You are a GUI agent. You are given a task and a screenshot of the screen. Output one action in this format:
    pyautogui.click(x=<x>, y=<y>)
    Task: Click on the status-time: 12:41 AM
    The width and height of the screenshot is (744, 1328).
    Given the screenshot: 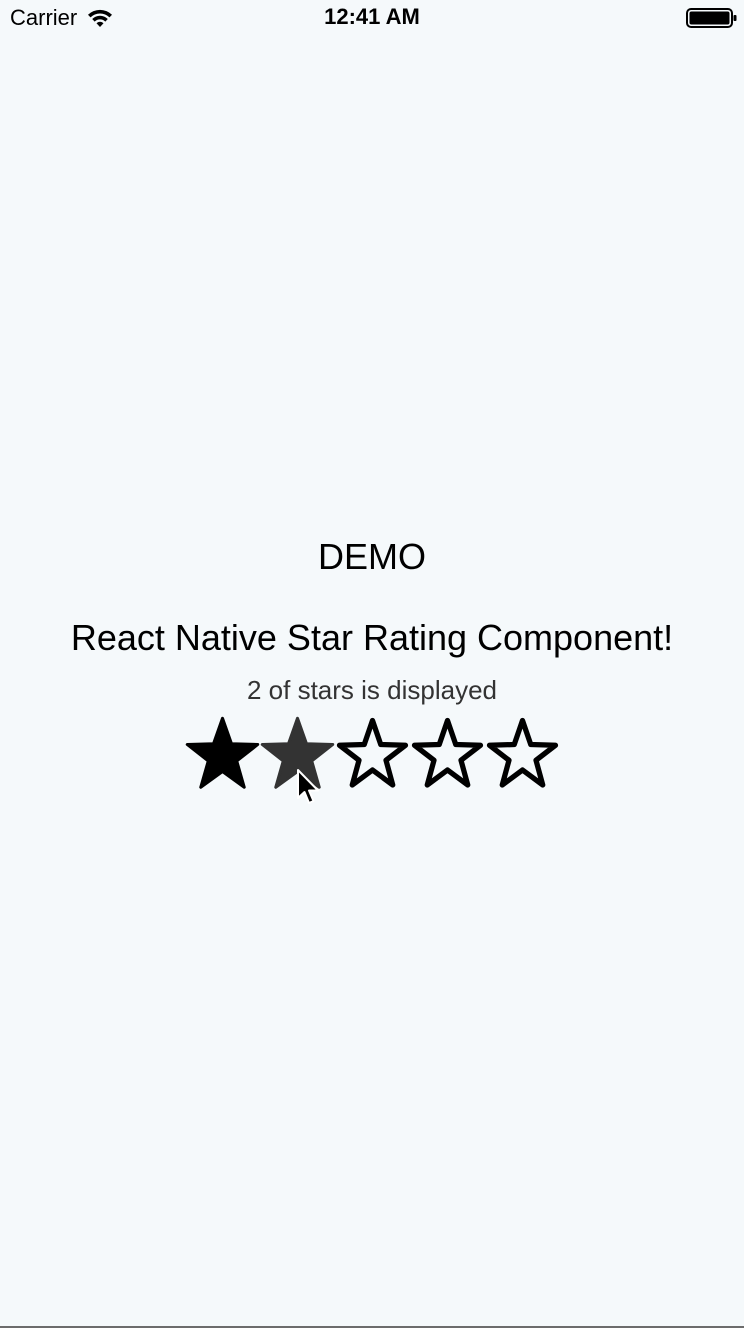 What is the action you would take?
    pyautogui.click(x=372, y=16)
    